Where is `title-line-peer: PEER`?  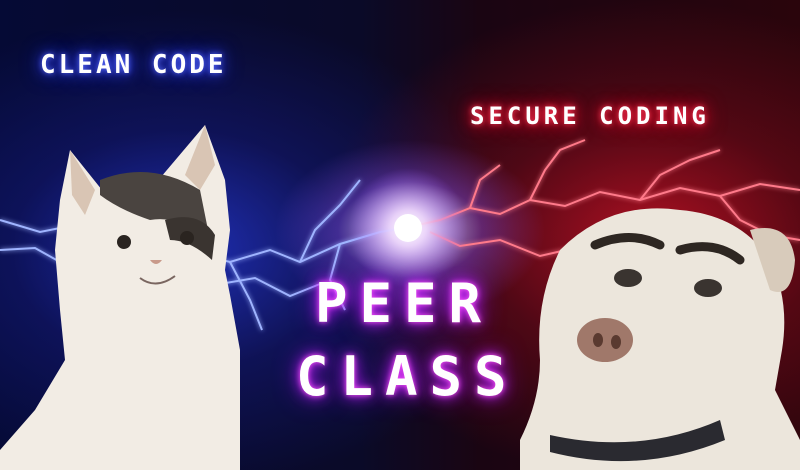 title-line-peer: PEER is located at coordinates (404, 303).